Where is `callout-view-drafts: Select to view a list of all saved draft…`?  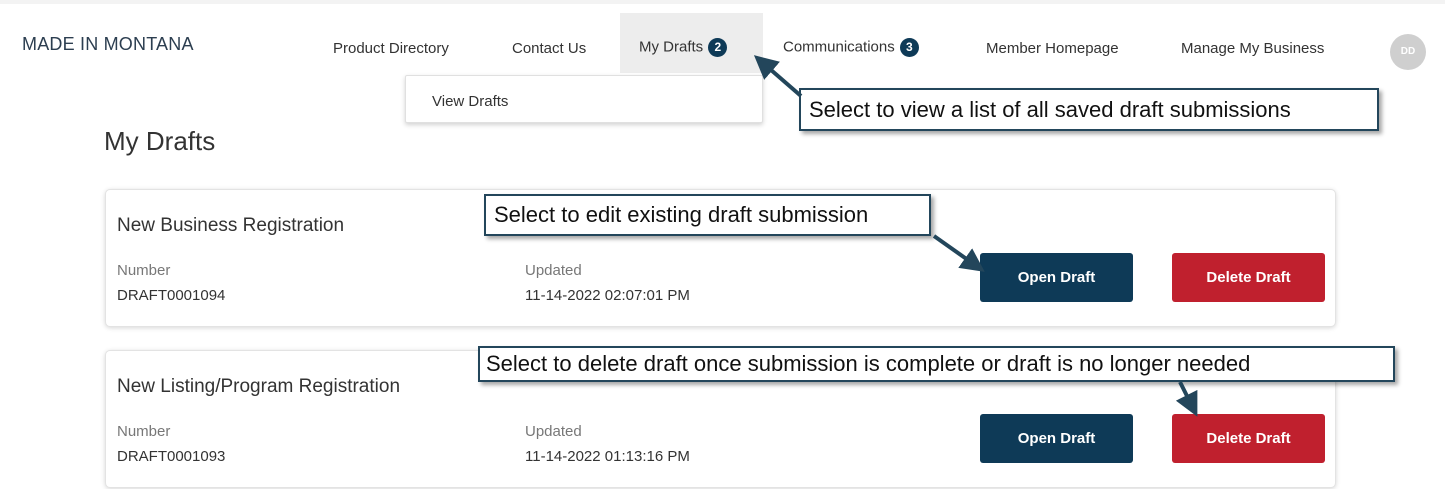
callout-view-drafts: Select to view a list of all saved draft… is located at coordinates (1089, 109).